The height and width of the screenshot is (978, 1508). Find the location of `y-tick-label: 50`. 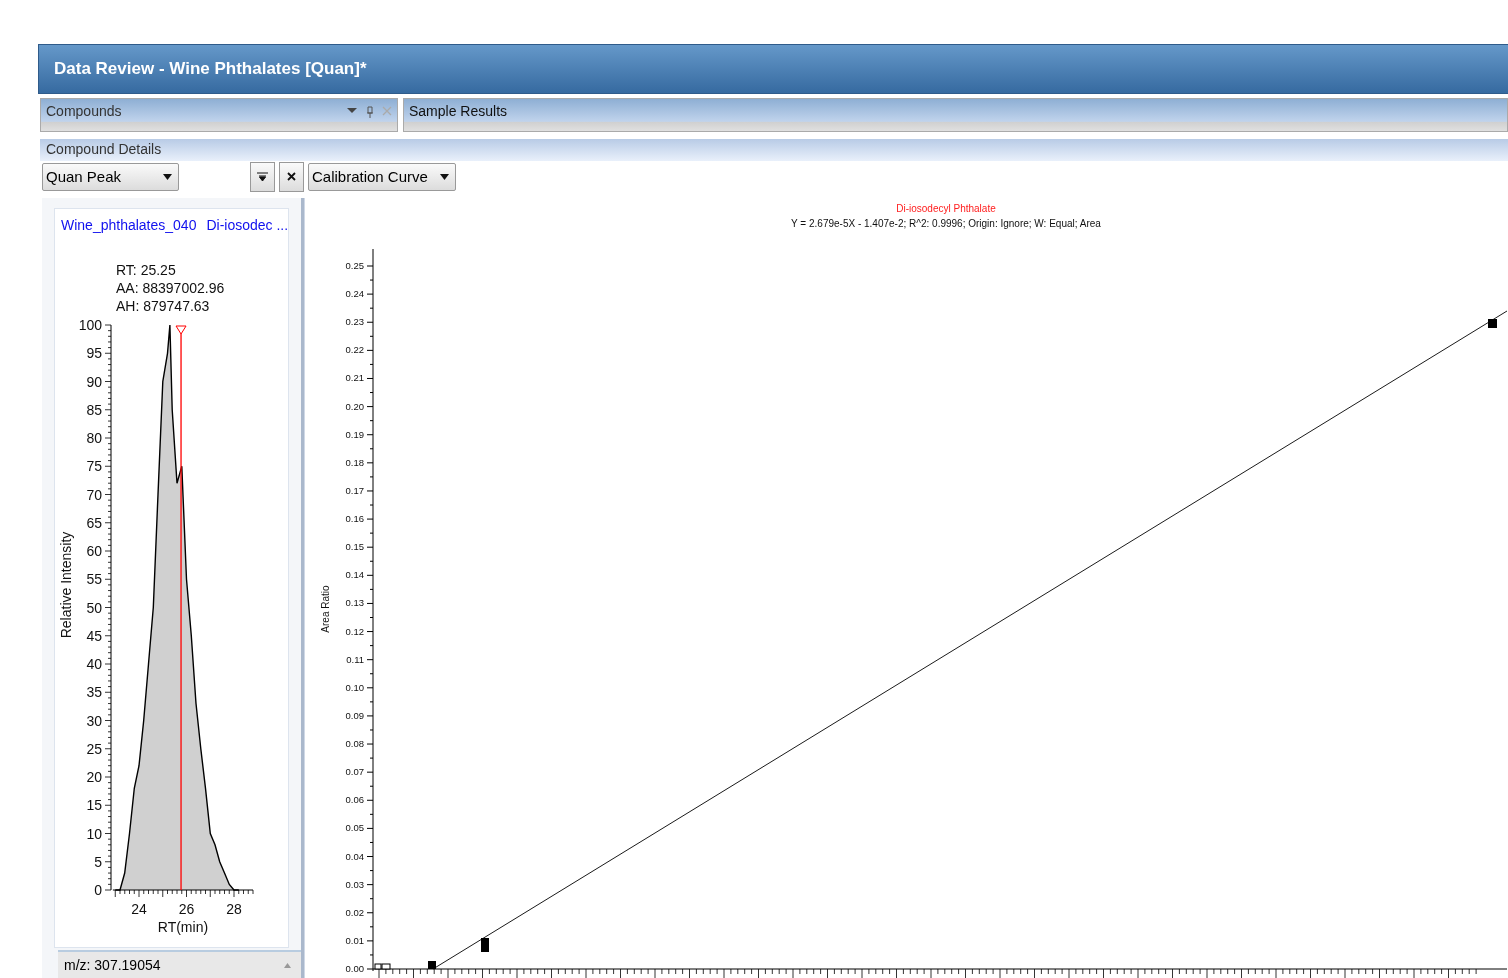

y-tick-label: 50 is located at coordinates (94, 607).